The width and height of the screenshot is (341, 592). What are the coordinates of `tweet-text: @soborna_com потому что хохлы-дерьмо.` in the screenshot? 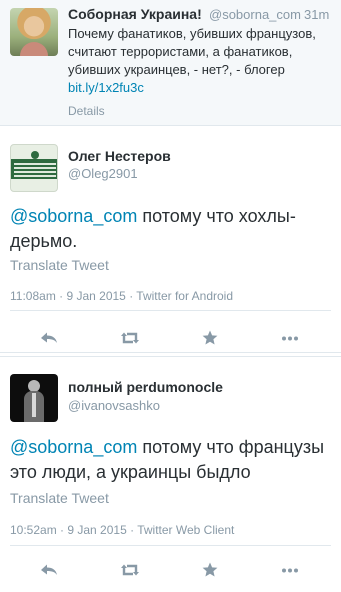 It's located at (172, 229).